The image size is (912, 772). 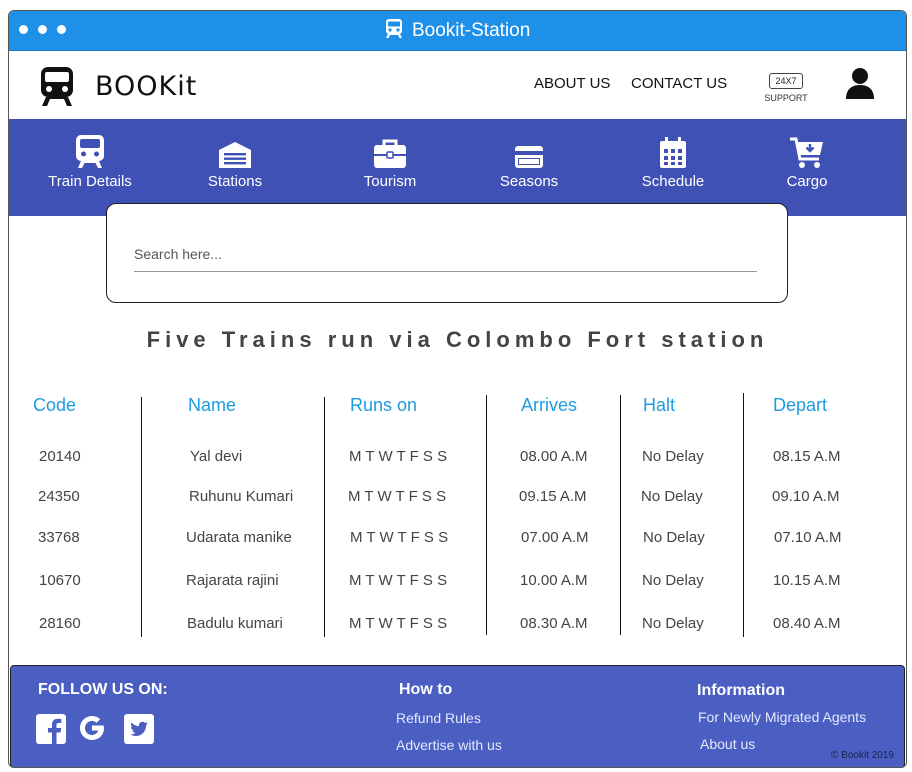 I want to click on column-header-code: Code, so click(x=55, y=405).